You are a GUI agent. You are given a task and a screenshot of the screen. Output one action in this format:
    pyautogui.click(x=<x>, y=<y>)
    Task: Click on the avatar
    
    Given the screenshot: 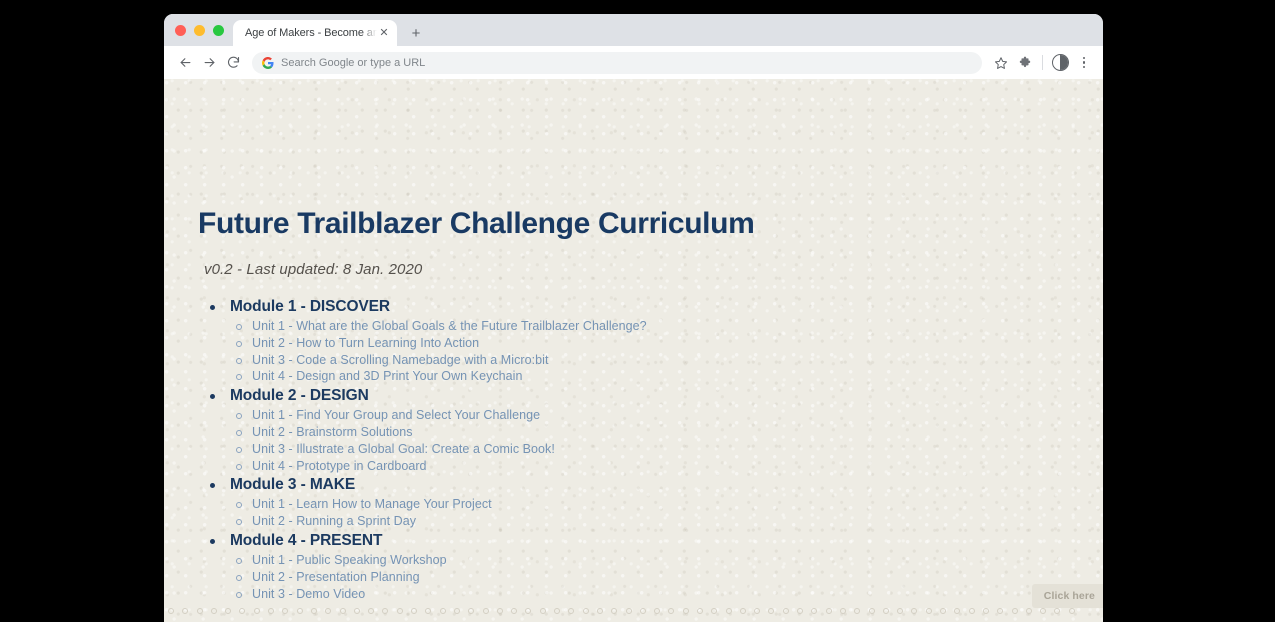 What is the action you would take?
    pyautogui.click(x=1060, y=62)
    